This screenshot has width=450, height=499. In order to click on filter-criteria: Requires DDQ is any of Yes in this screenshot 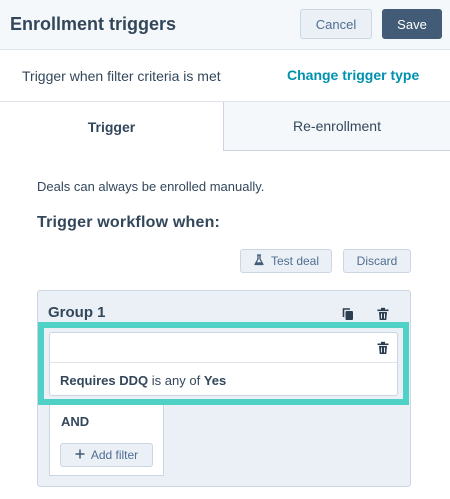, I will do `click(143, 380)`.